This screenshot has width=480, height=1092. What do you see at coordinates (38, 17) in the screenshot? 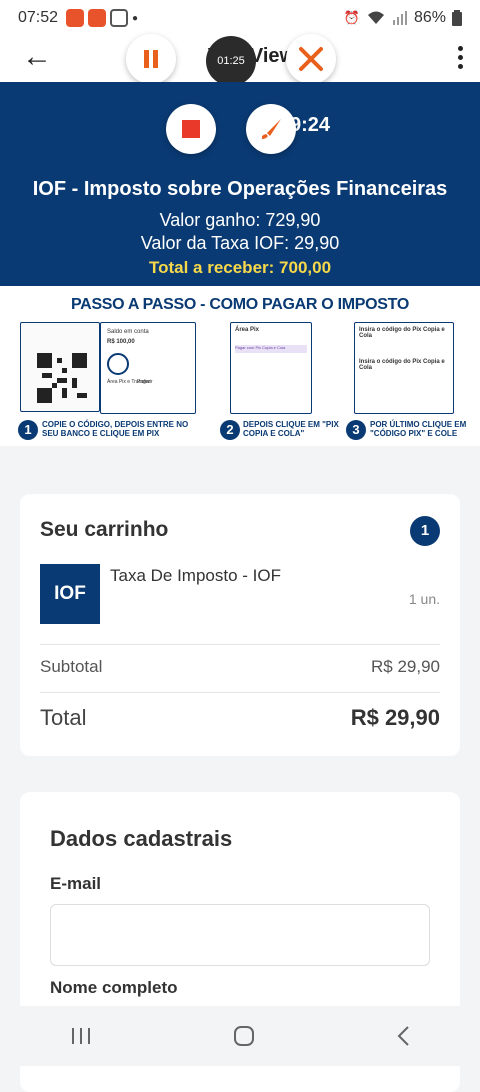
I see `status-time: 07:52` at bounding box center [38, 17].